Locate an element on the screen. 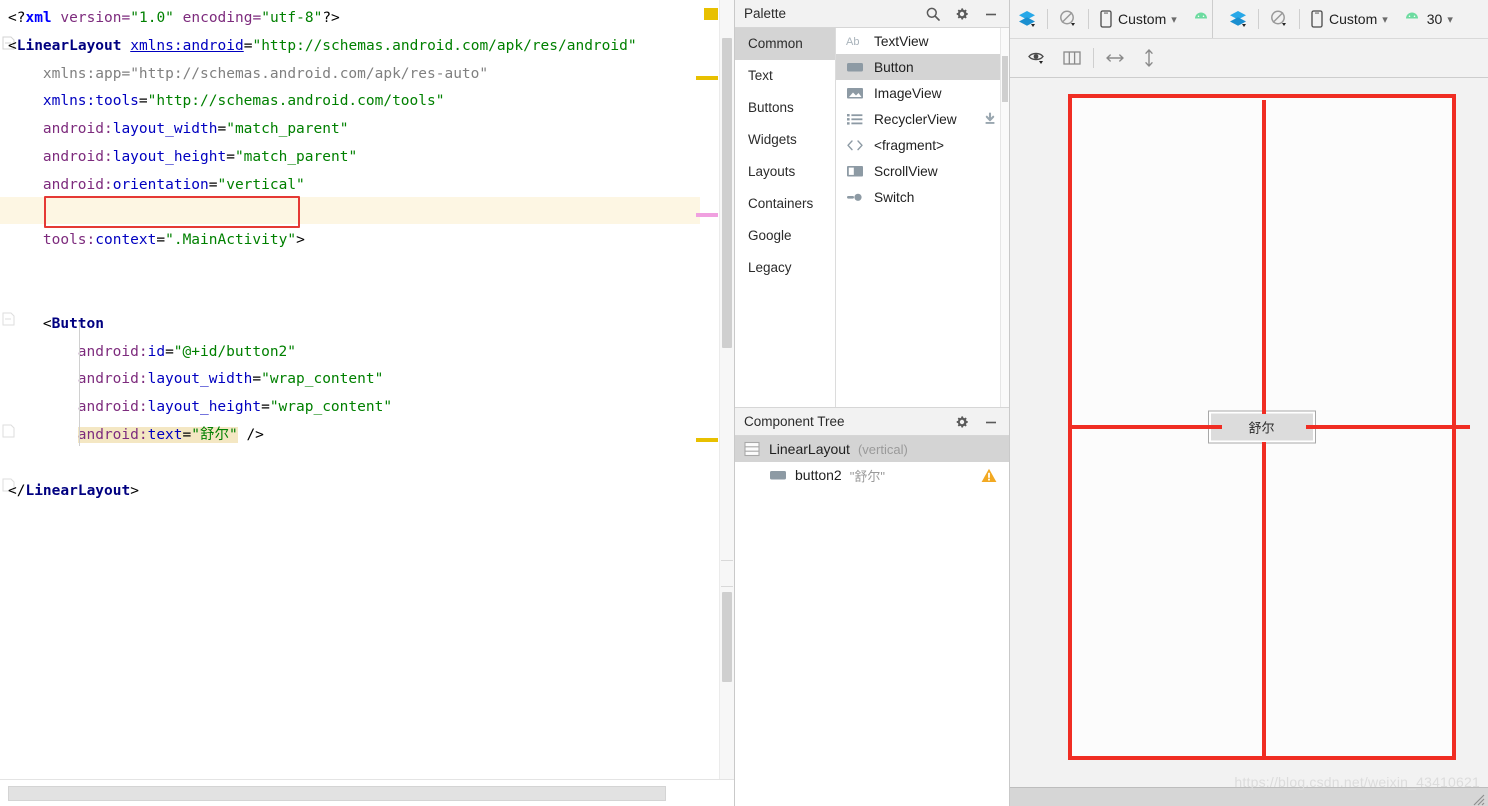 Image resolution: width=1488 pixels, height=806 pixels. code-token: "@+id/button2" is located at coordinates (235, 351).